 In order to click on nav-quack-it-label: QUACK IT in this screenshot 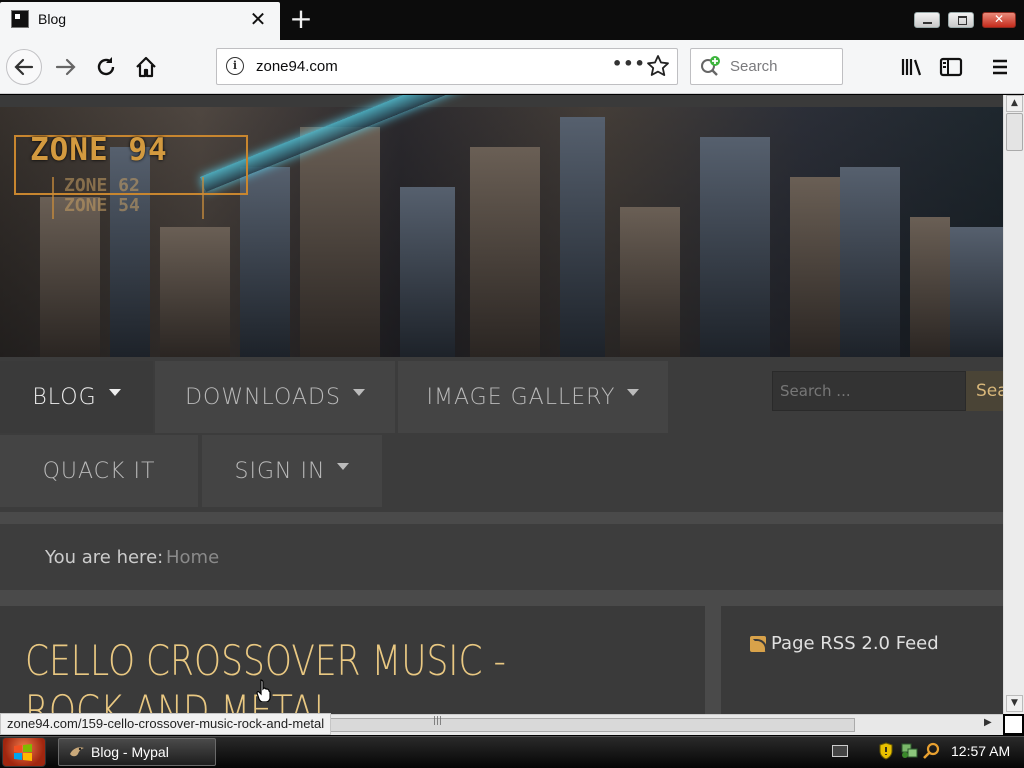, I will do `click(99, 471)`.